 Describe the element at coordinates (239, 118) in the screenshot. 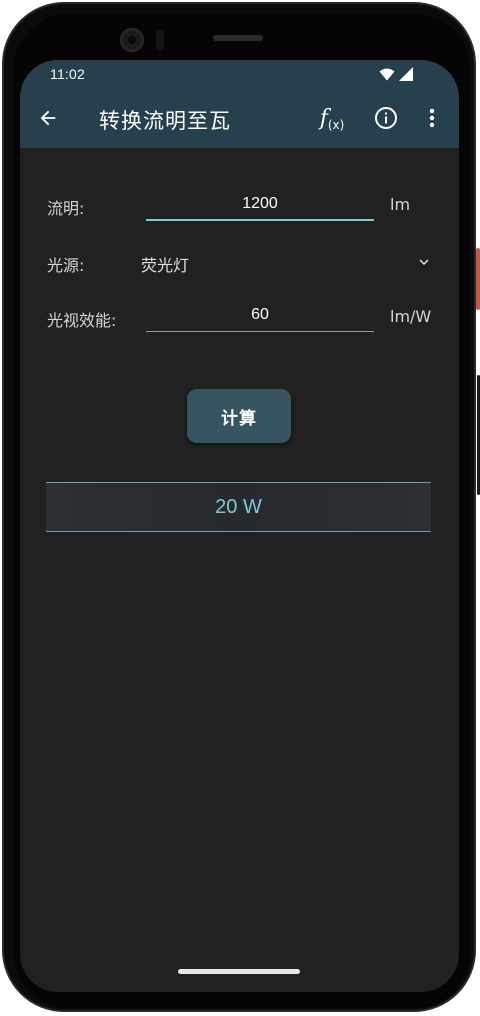

I see `app-bar: 转换流明至瓦 f(x)` at that location.